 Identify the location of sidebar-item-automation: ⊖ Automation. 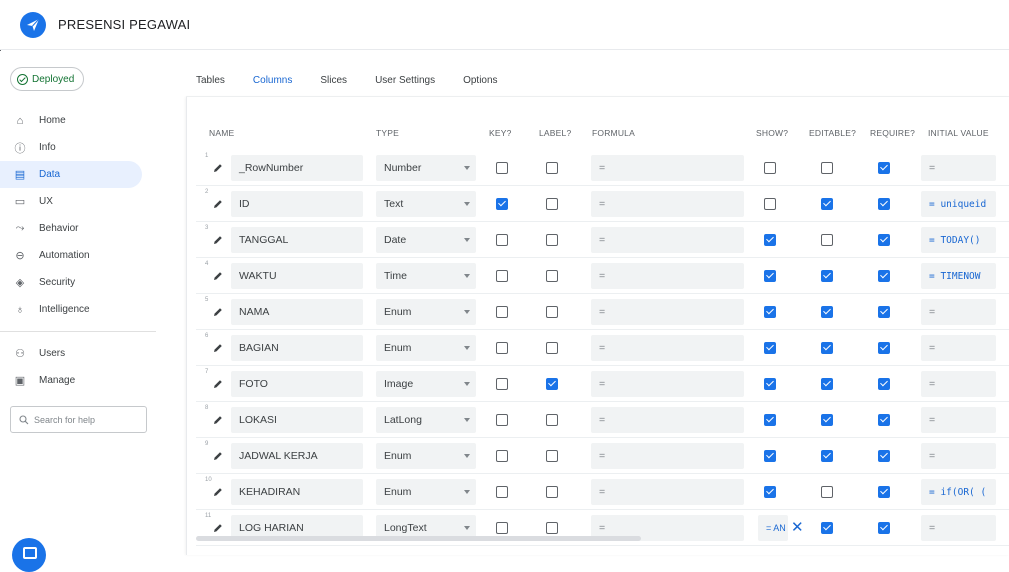
(71, 255).